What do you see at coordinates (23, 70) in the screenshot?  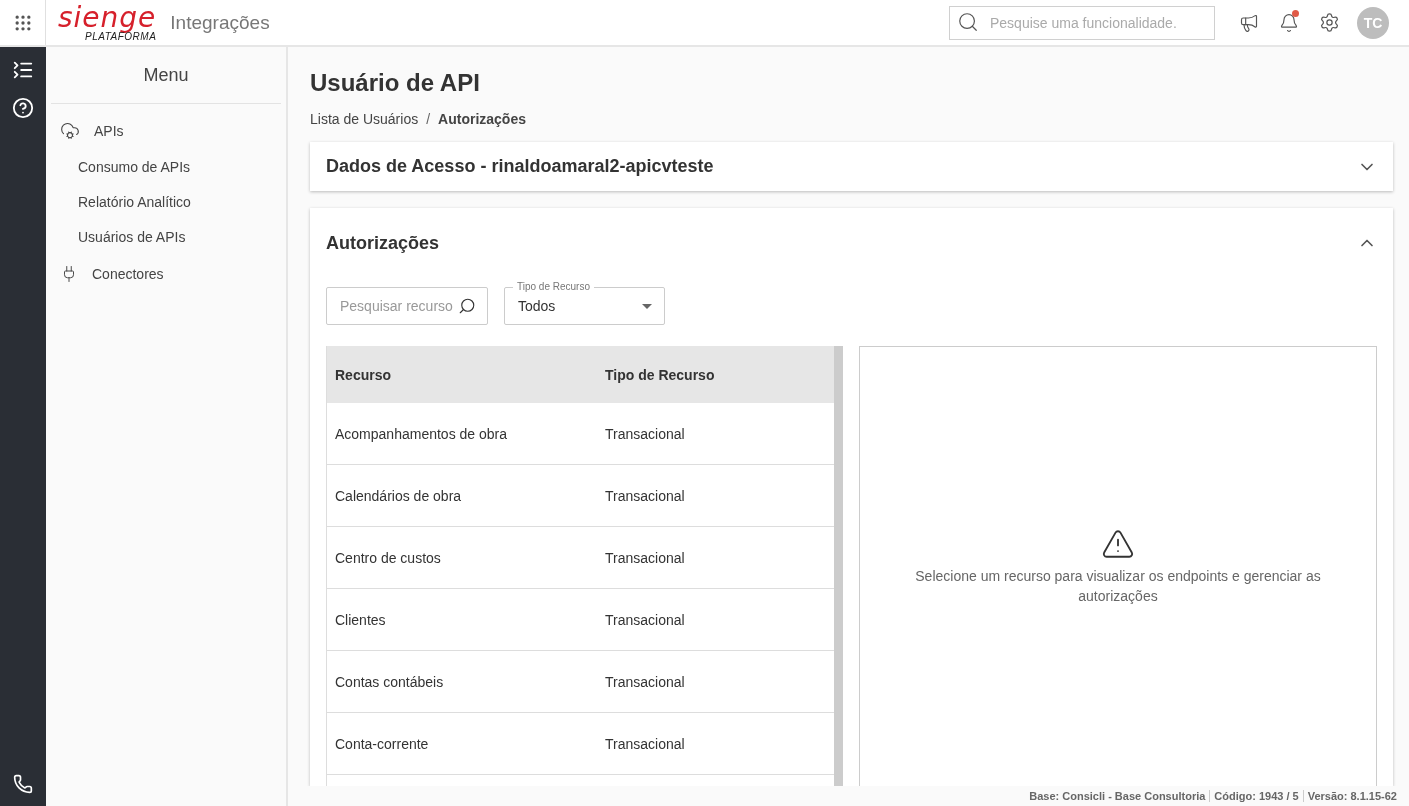 I see `menu-collapse-icon` at bounding box center [23, 70].